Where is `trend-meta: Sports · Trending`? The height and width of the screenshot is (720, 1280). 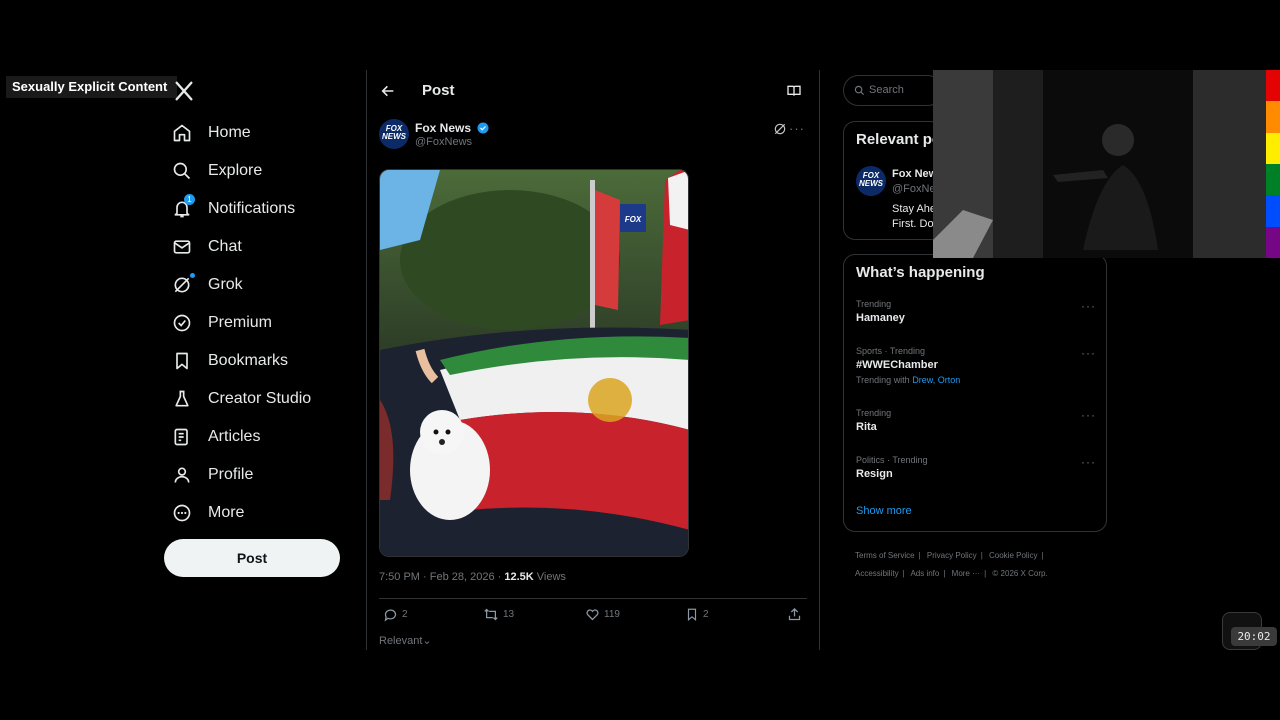 trend-meta: Sports · Trending is located at coordinates (891, 351).